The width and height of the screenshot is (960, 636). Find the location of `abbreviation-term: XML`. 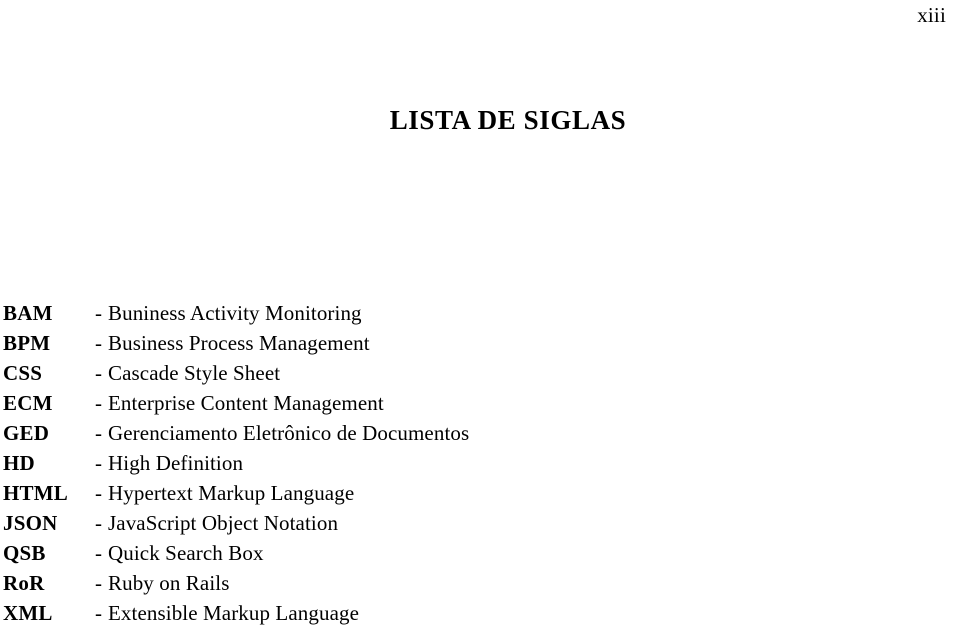

abbreviation-term: XML is located at coordinates (28, 613).